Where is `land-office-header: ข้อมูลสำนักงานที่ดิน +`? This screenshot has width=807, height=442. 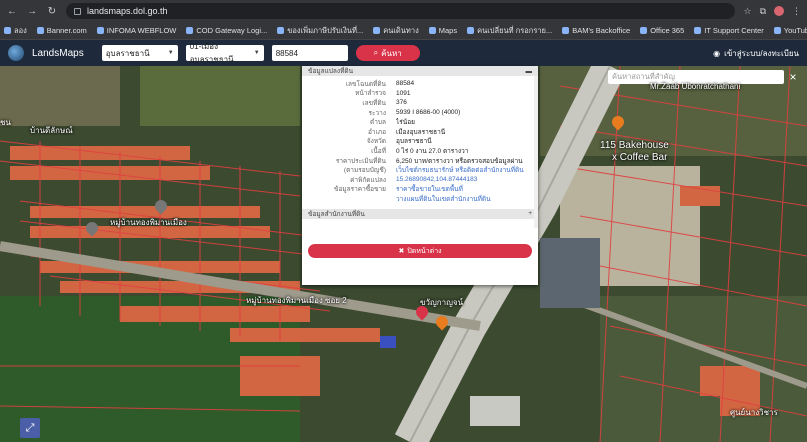
land-office-header: ข้อมูลสำนักงานที่ดิน + is located at coordinates (420, 213).